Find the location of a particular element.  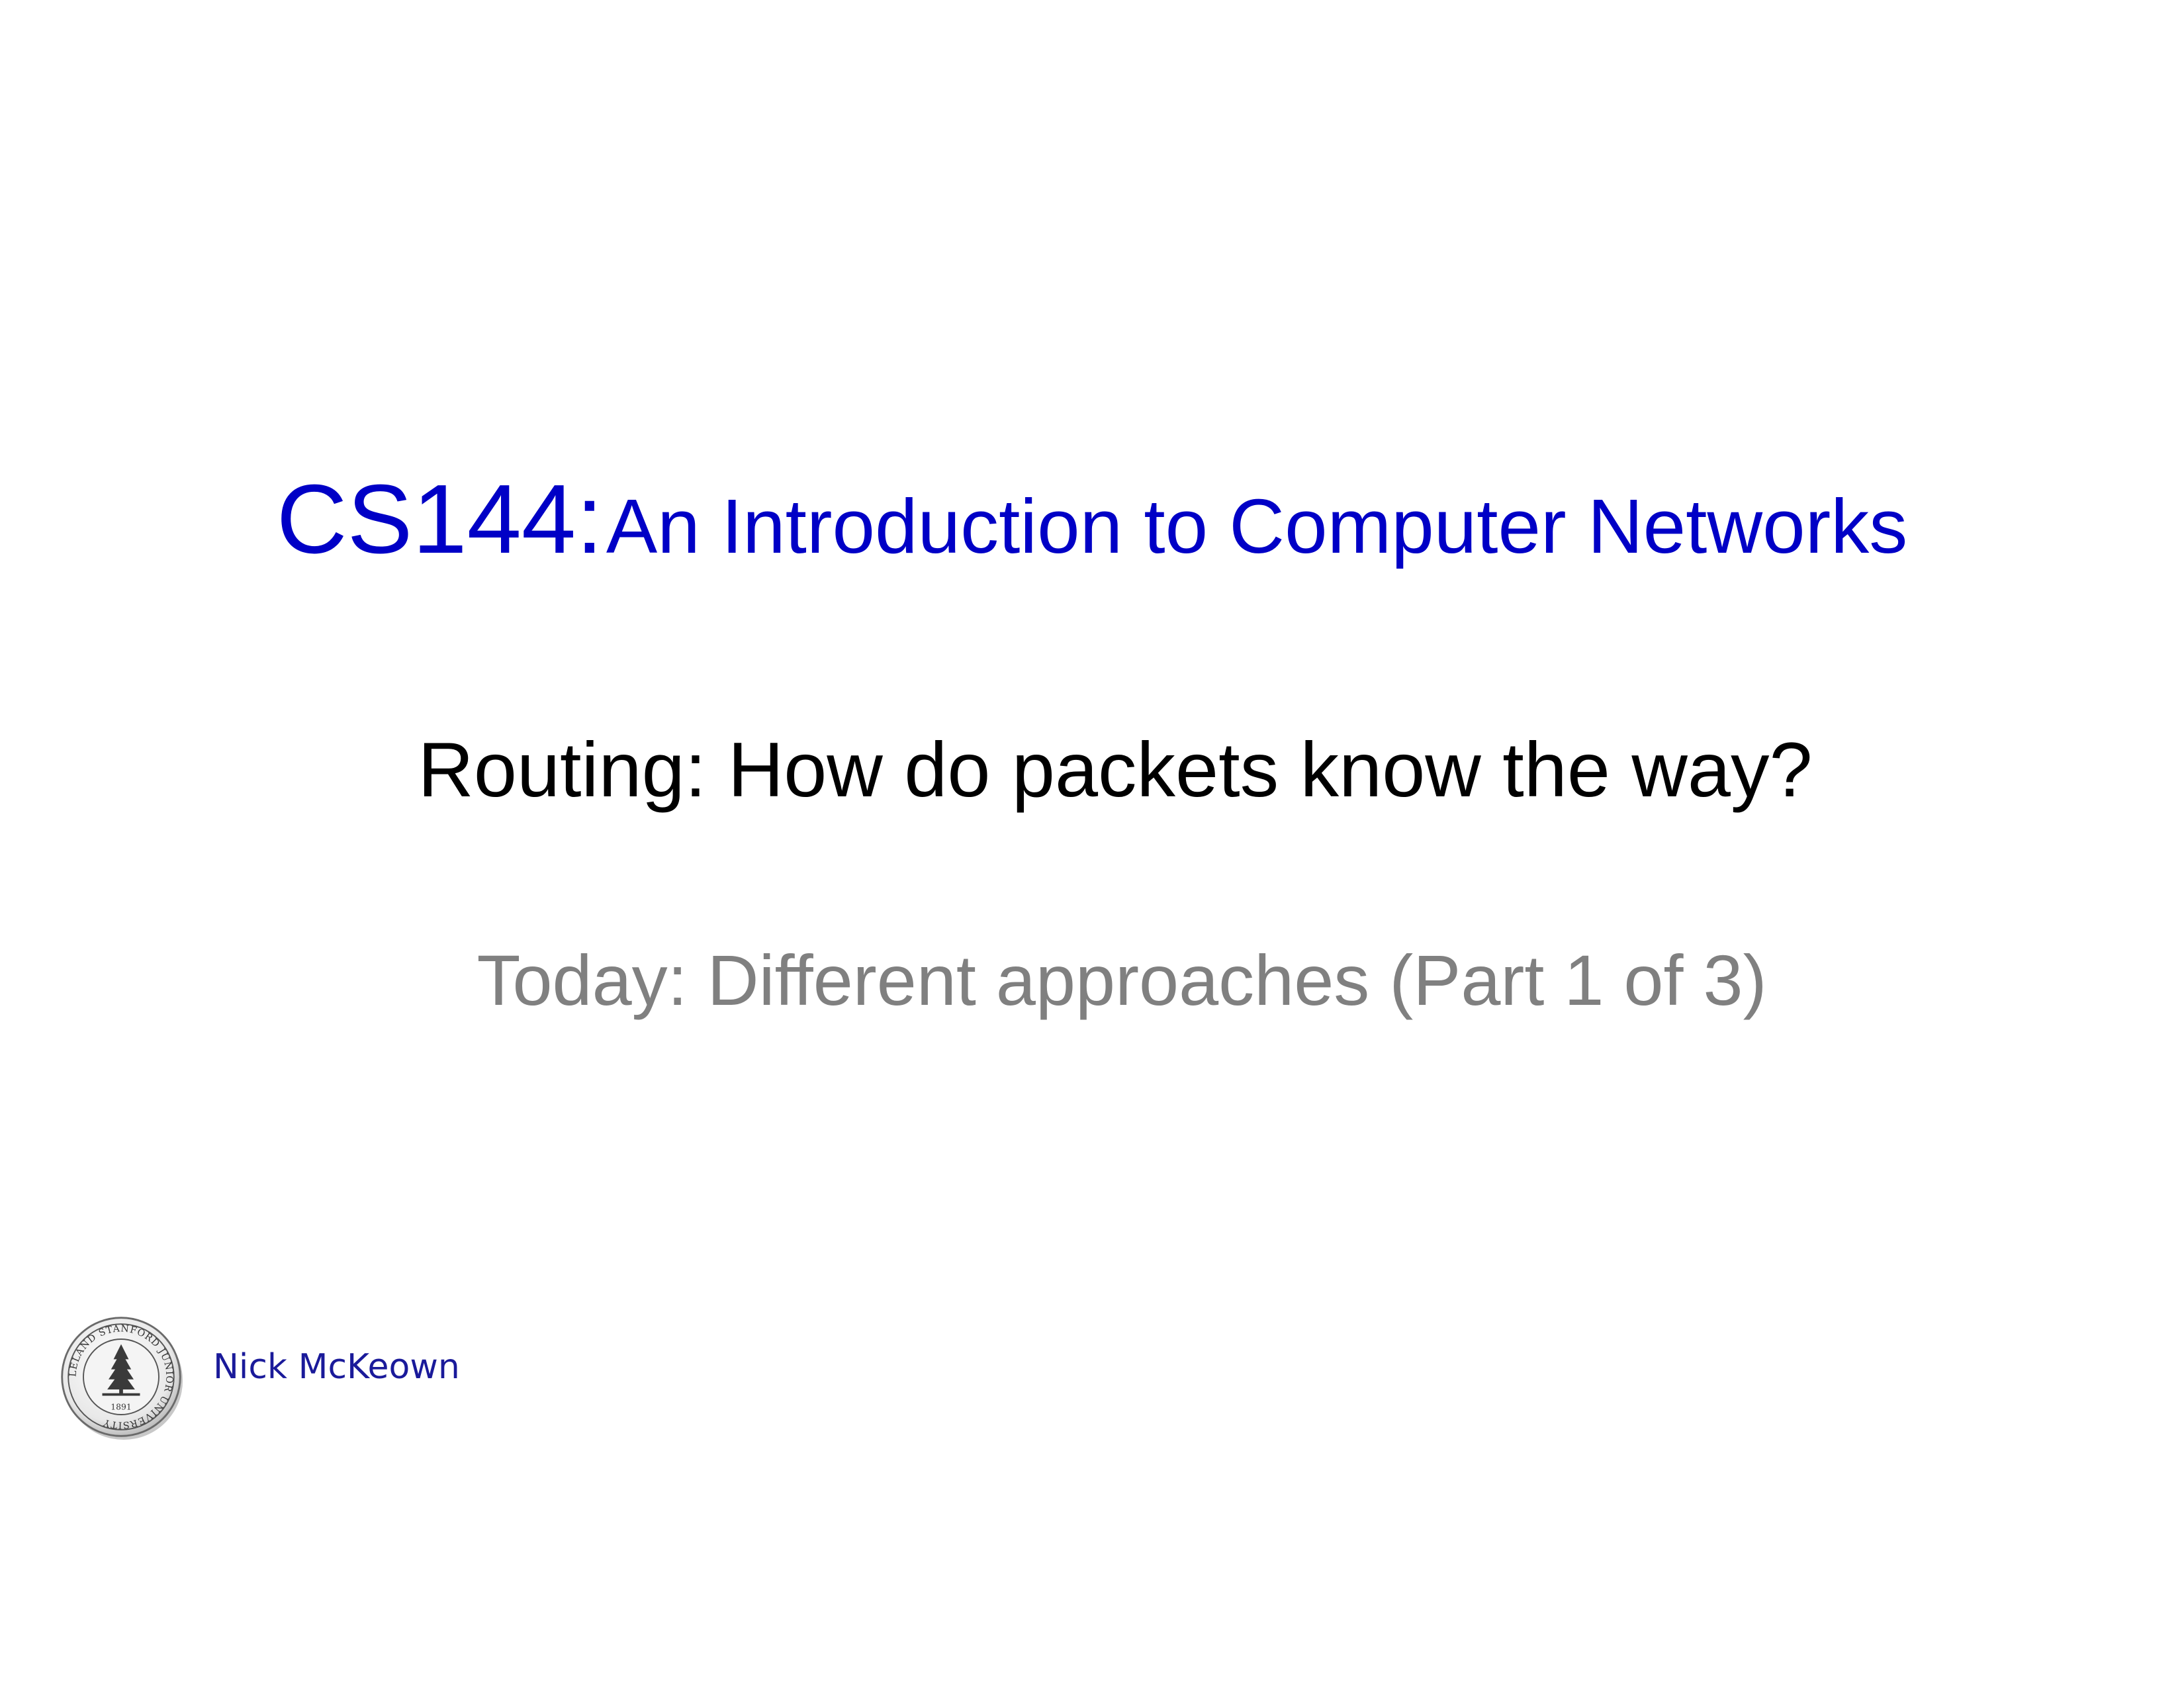

author-name: Nick McKeown is located at coordinates (336, 1367).